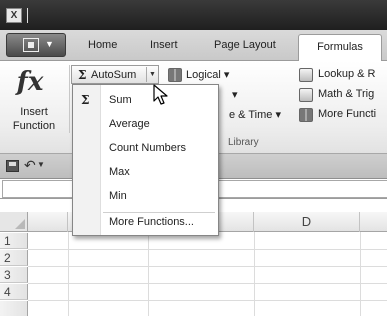 The width and height of the screenshot is (387, 316). I want to click on insert-function-icon: fx, so click(30, 82).